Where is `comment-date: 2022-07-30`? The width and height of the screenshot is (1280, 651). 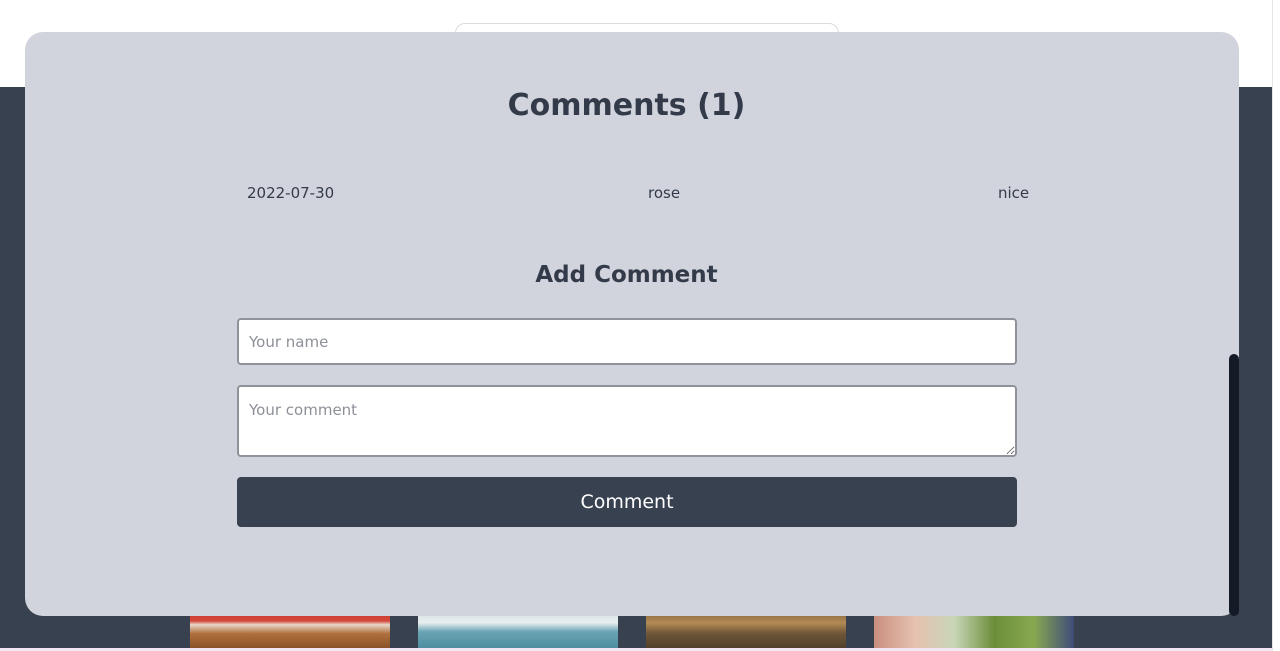 comment-date: 2022-07-30 is located at coordinates (291, 193).